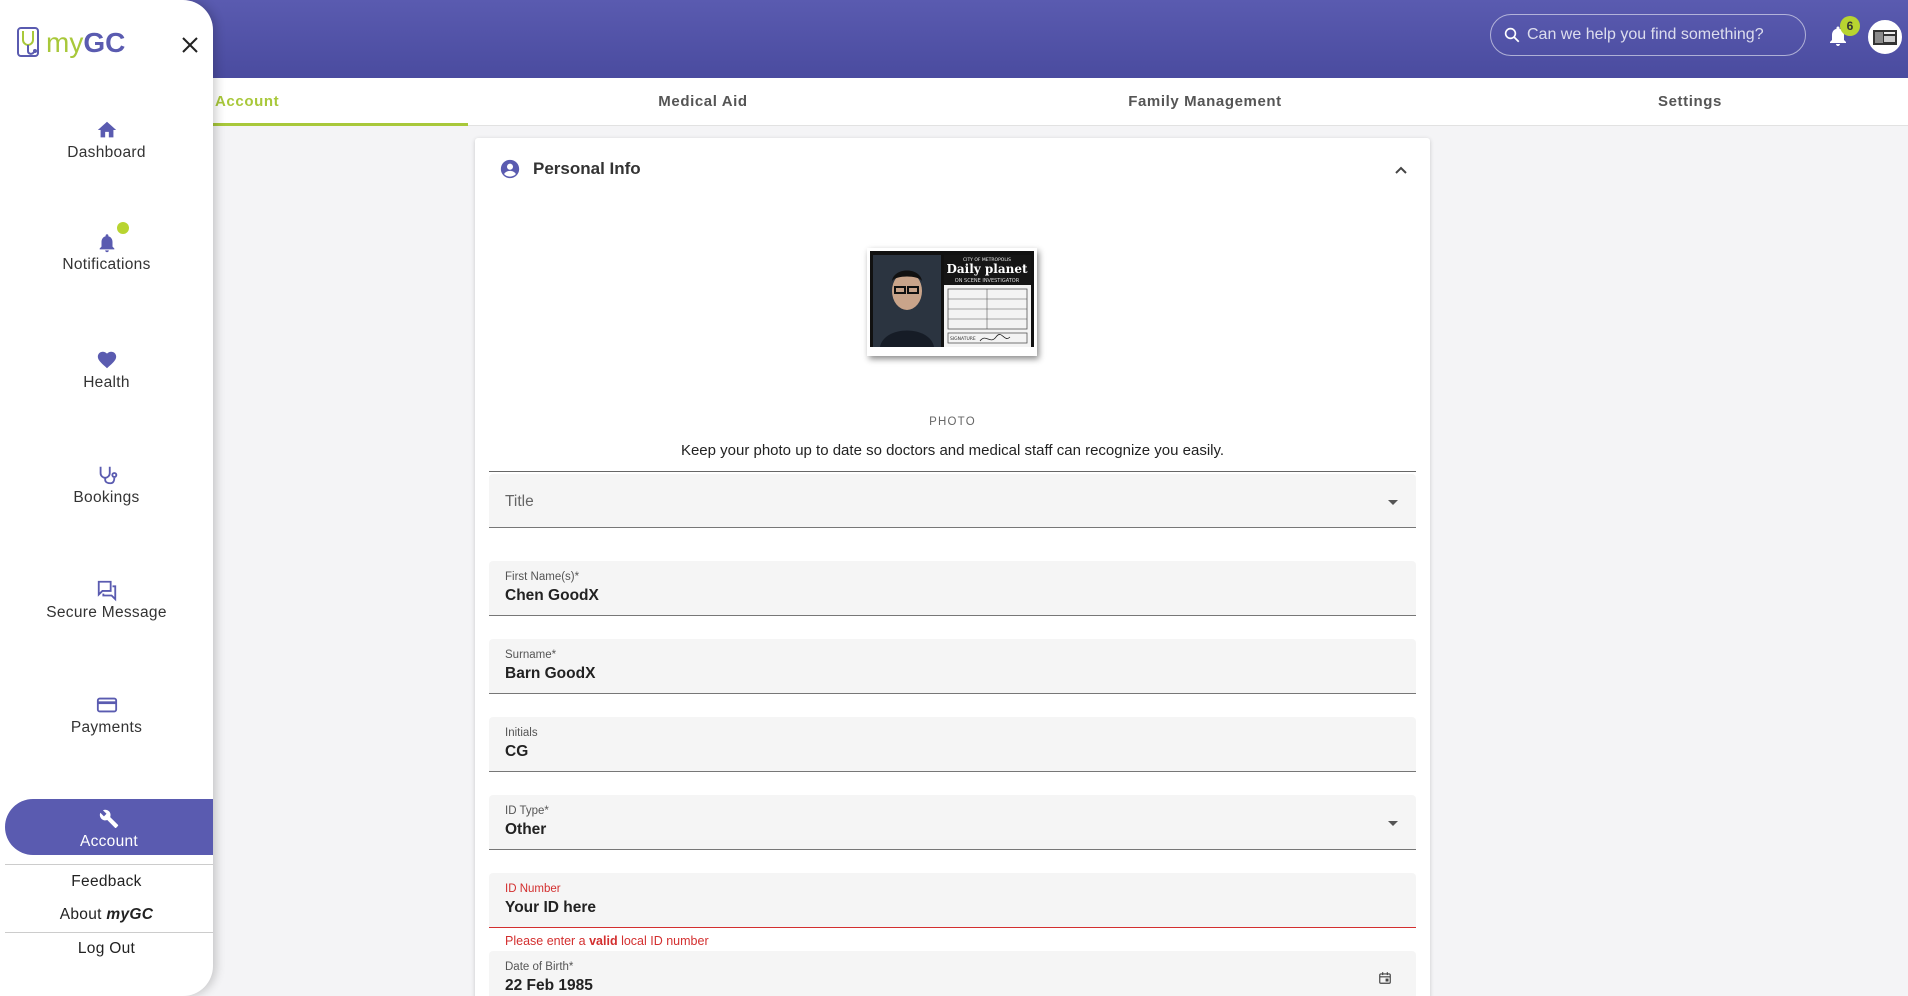 This screenshot has height=996, width=1908. I want to click on id-number-field: ID Number Your ID here, so click(952, 900).